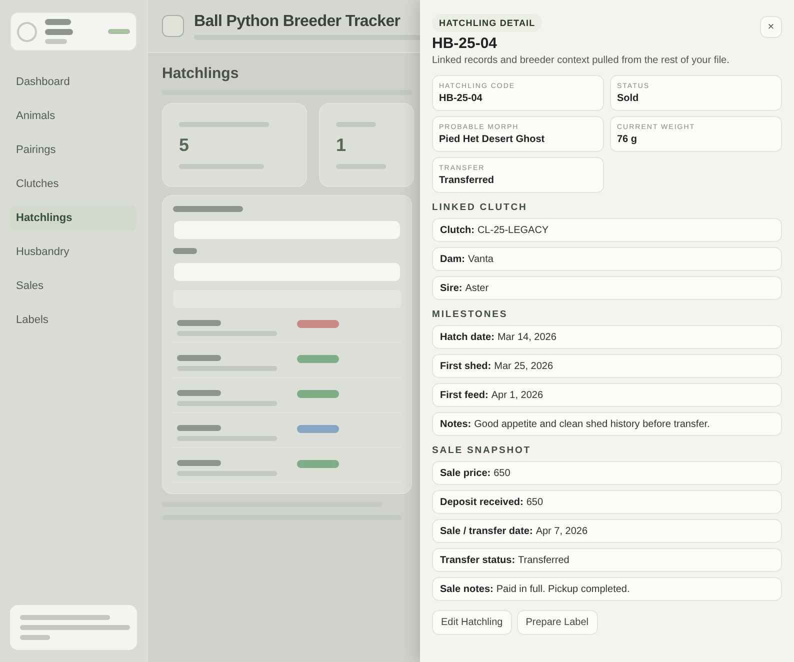 This screenshot has height=662, width=794. What do you see at coordinates (73, 218) in the screenshot?
I see `nav-item: Hatchlings` at bounding box center [73, 218].